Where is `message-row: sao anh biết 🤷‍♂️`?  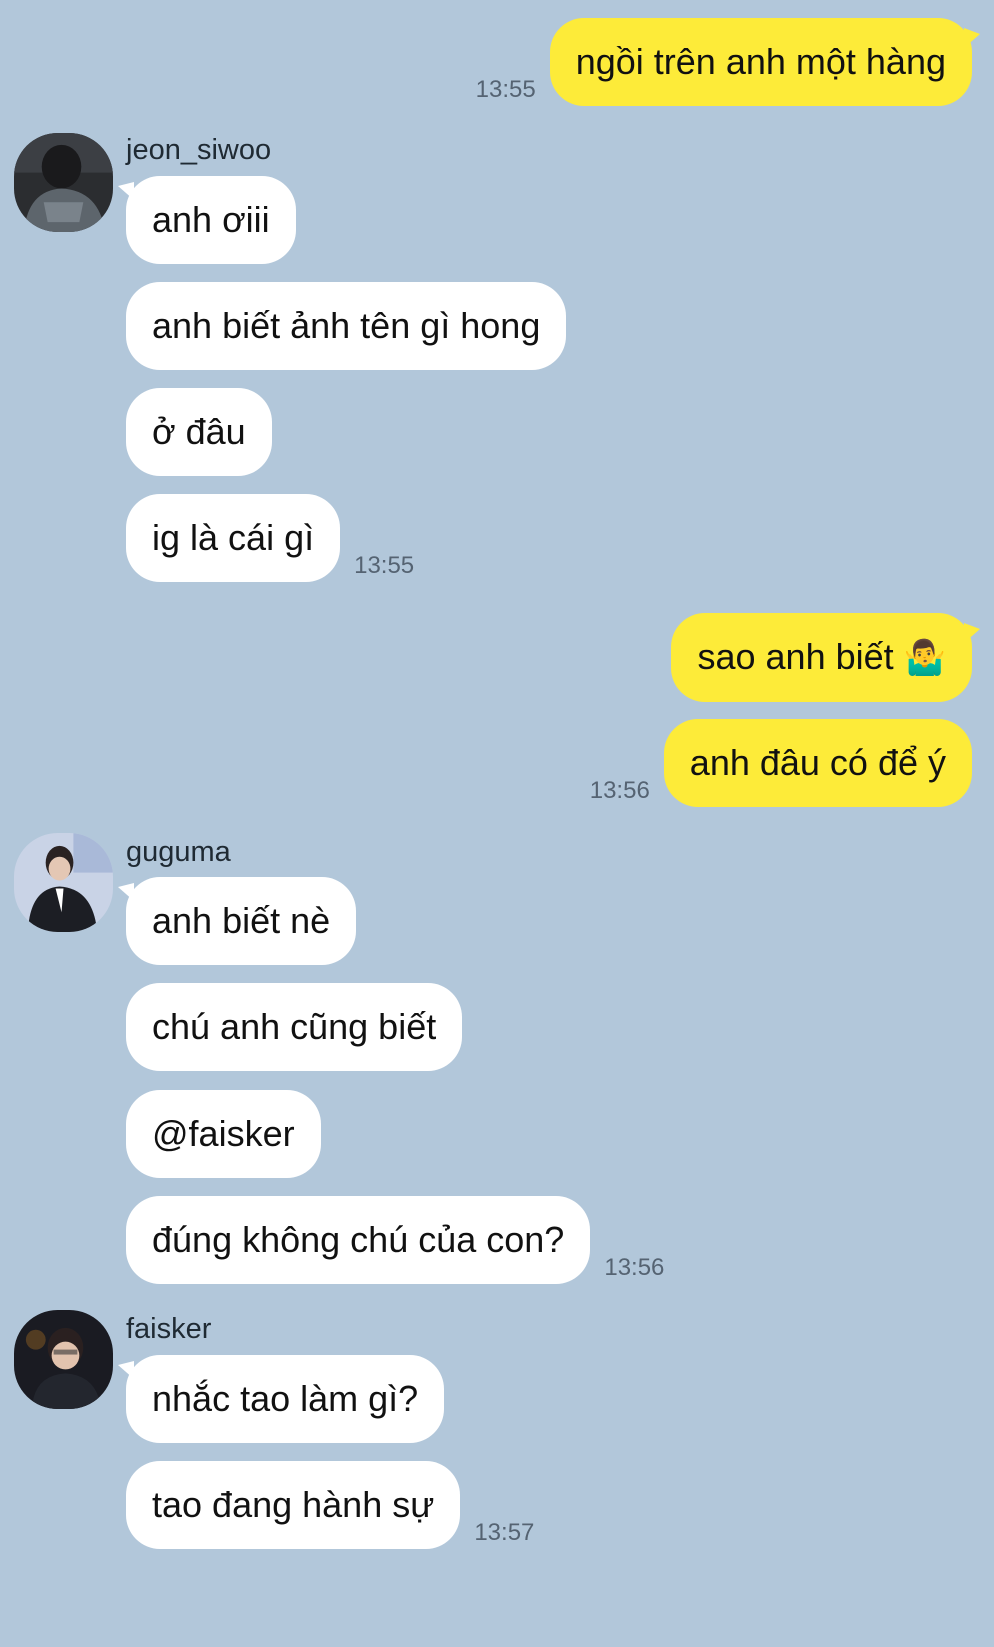 message-row: sao anh biết 🤷‍♂️ is located at coordinates (825, 657).